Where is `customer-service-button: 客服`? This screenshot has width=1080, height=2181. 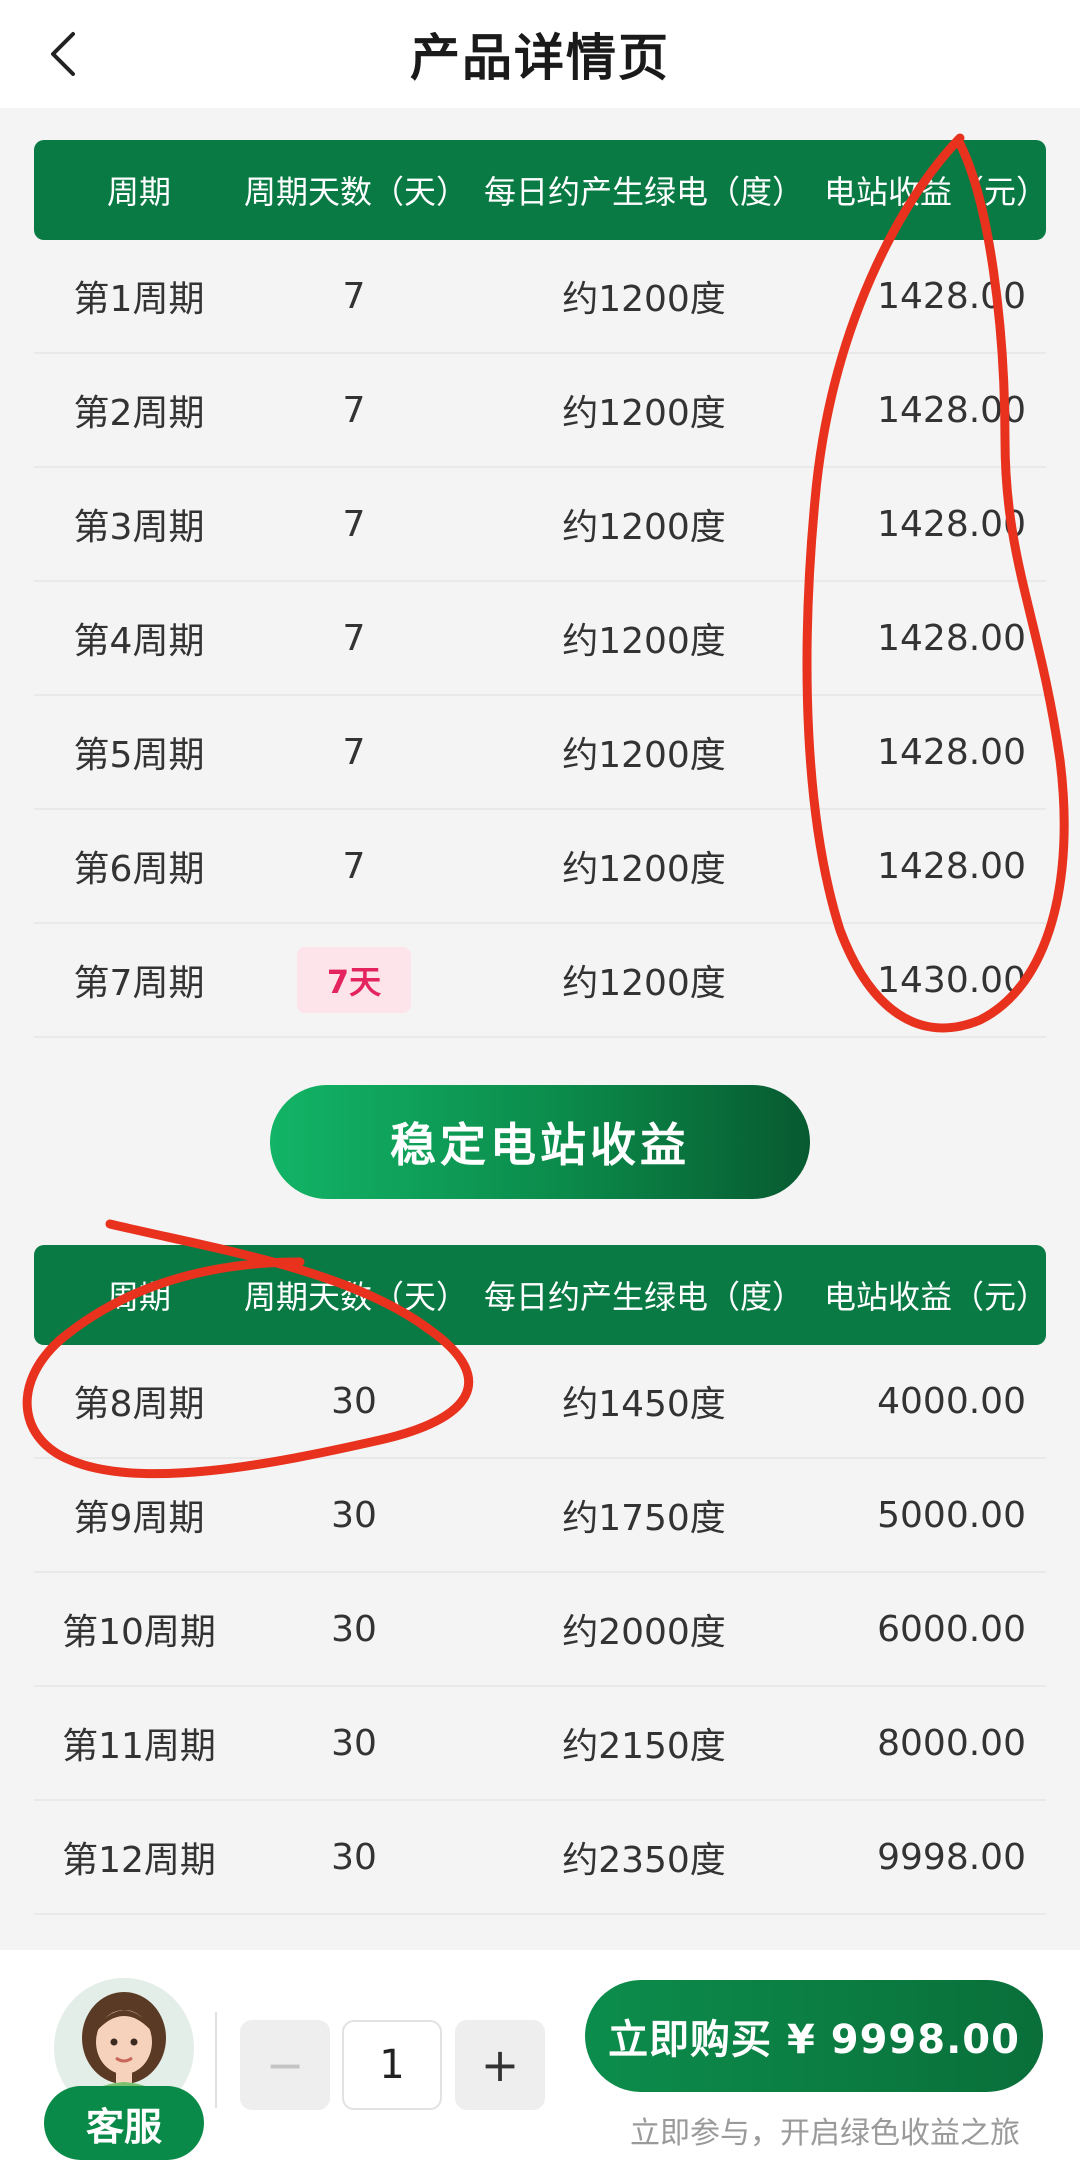
customer-service-button: 客服 is located at coordinates (124, 2123).